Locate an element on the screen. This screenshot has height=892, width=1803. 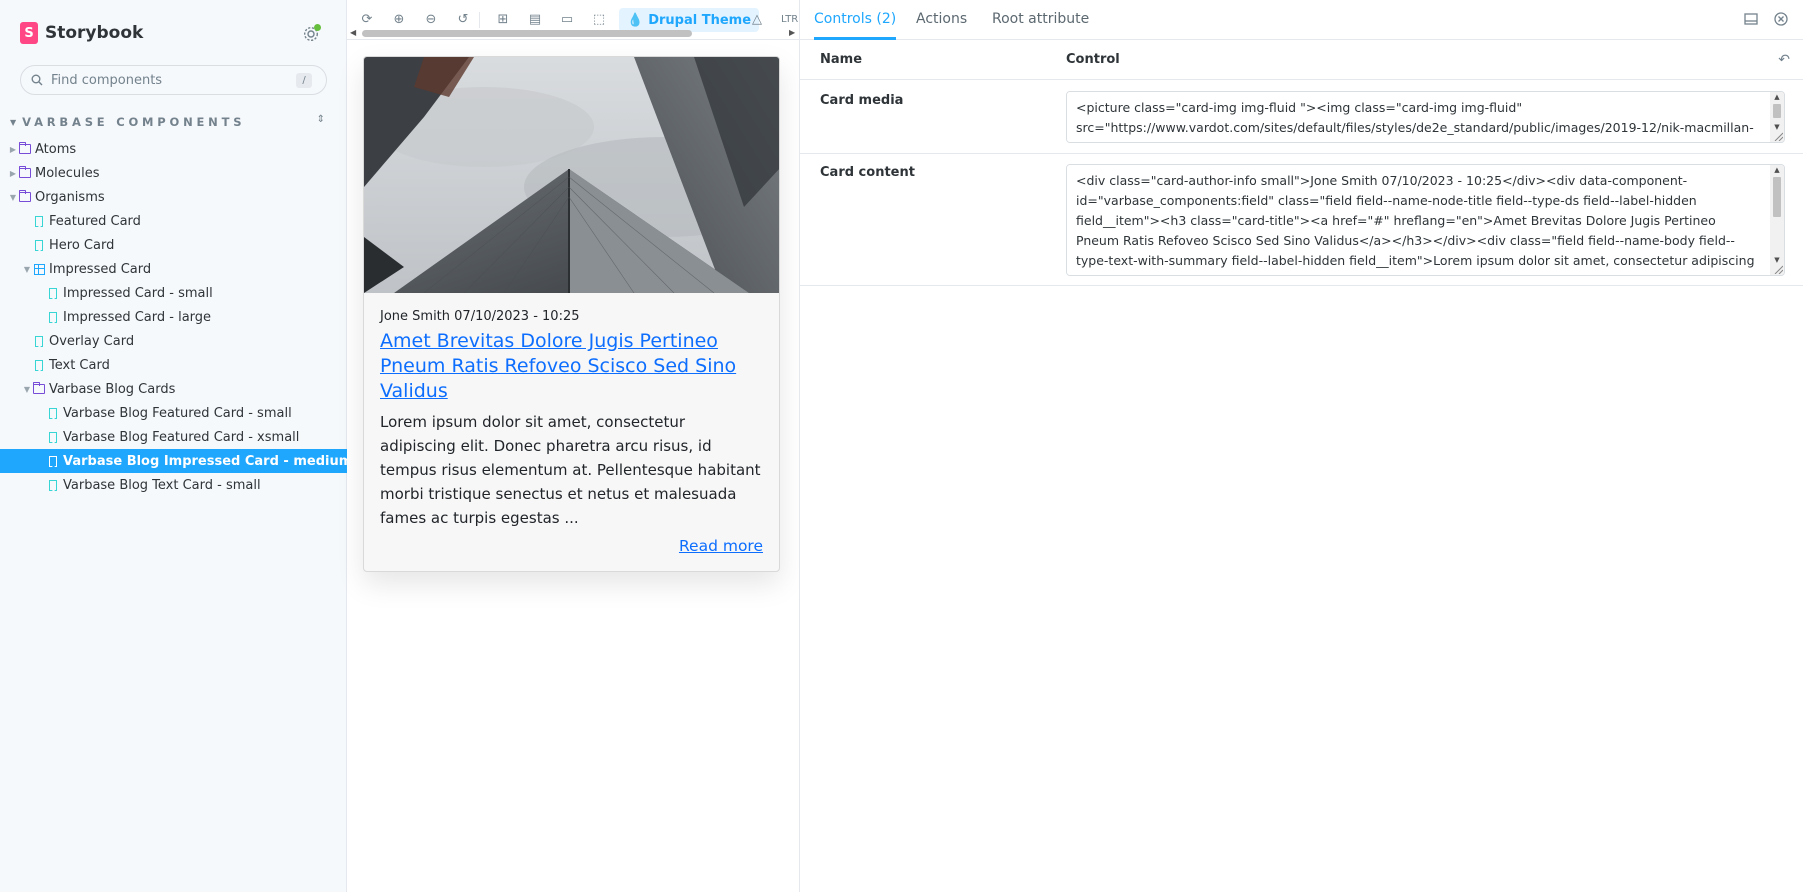
expand-all-icon: ⇕ is located at coordinates (321, 119).